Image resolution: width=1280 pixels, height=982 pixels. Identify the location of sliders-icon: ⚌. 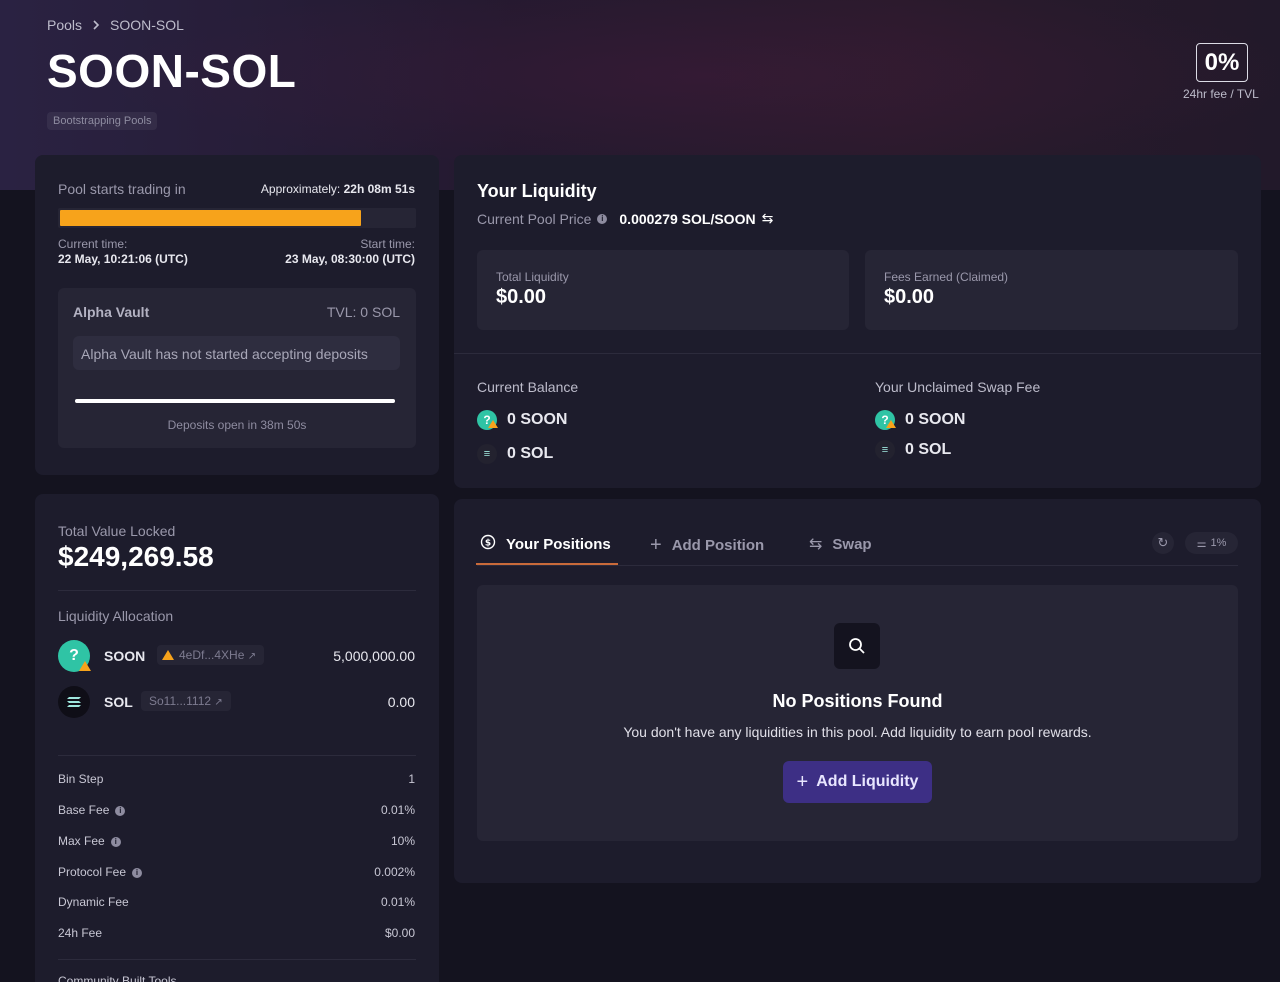
(1201, 543).